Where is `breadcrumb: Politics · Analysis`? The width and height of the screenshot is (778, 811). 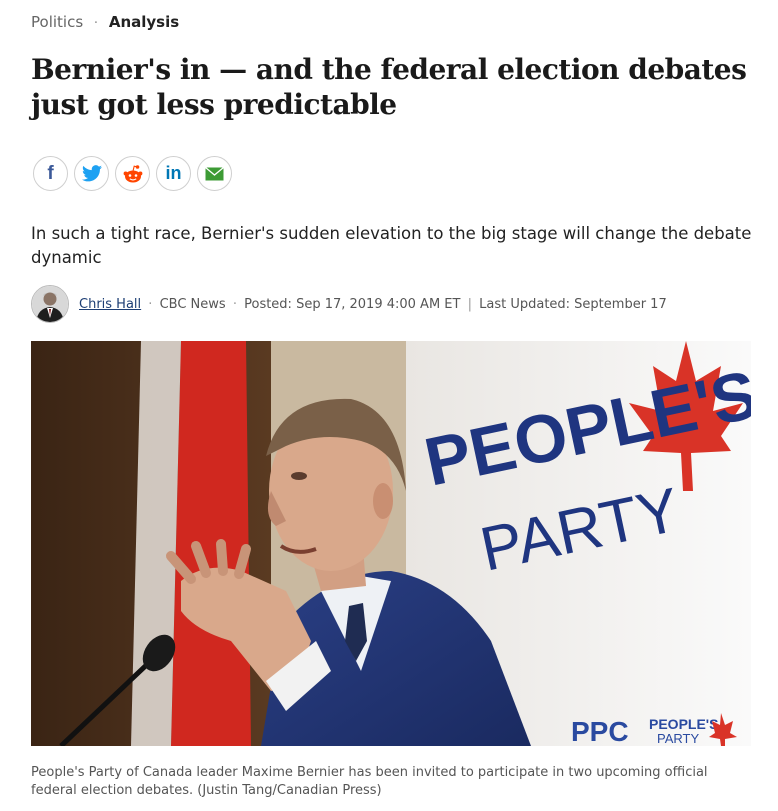 breadcrumb: Politics · Analysis is located at coordinates (105, 23).